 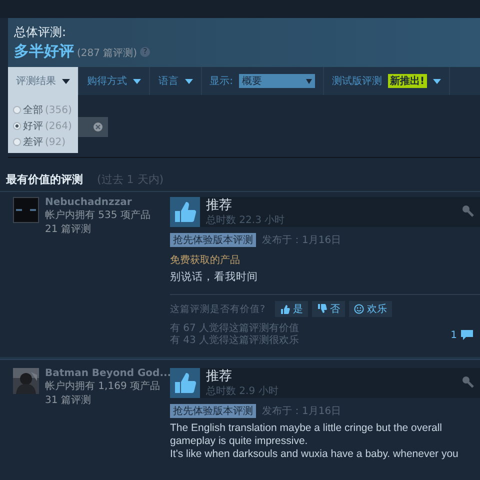 I want to click on helpful-question: 这篇评测是否有价值?, so click(x=218, y=309).